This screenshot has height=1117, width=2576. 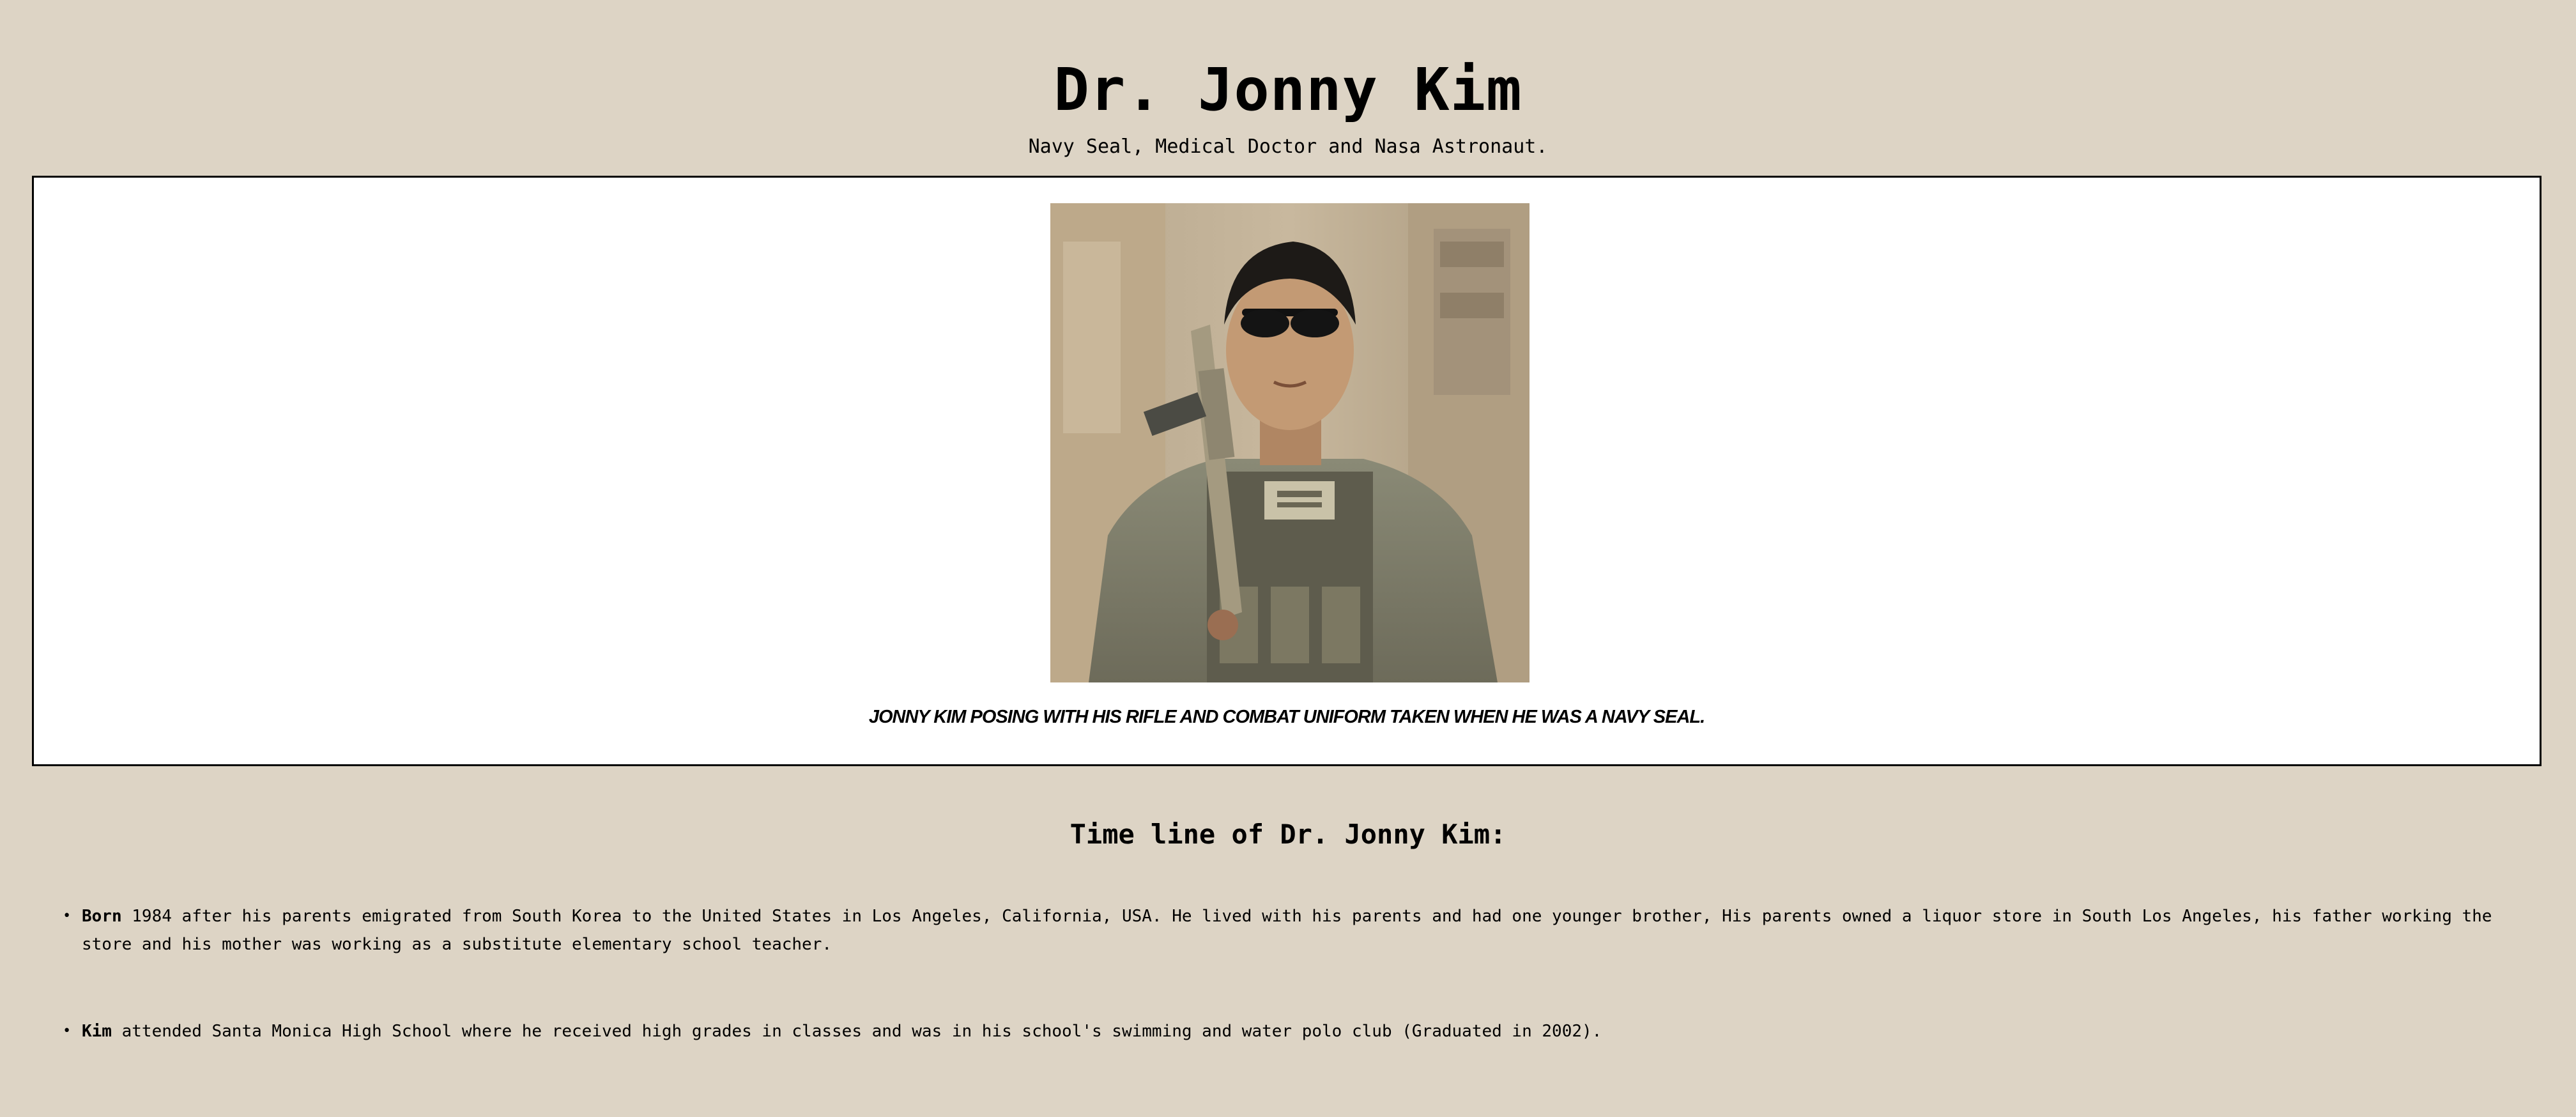 What do you see at coordinates (1288, 90) in the screenshot?
I see `page-title: Dr. Jonny Kim` at bounding box center [1288, 90].